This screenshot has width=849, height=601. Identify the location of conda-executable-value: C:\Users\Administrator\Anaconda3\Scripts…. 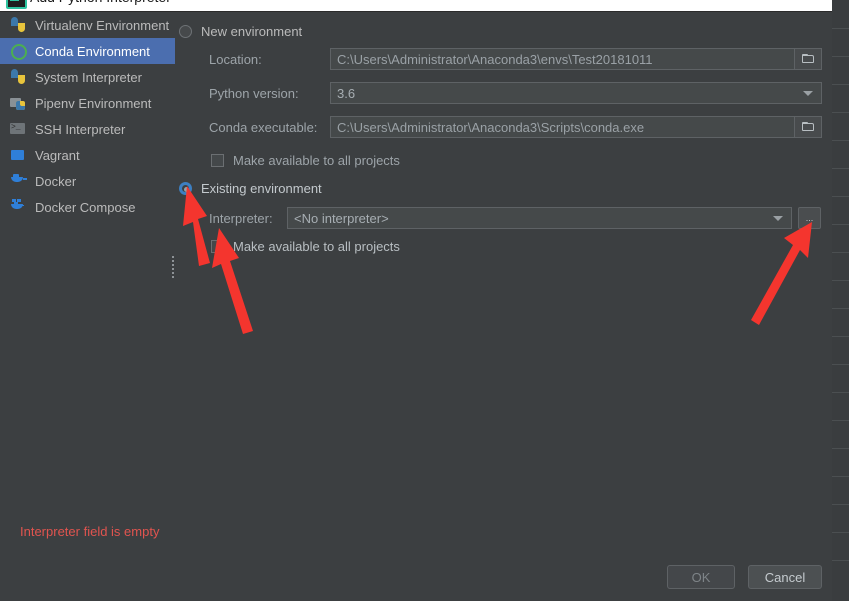
(491, 127).